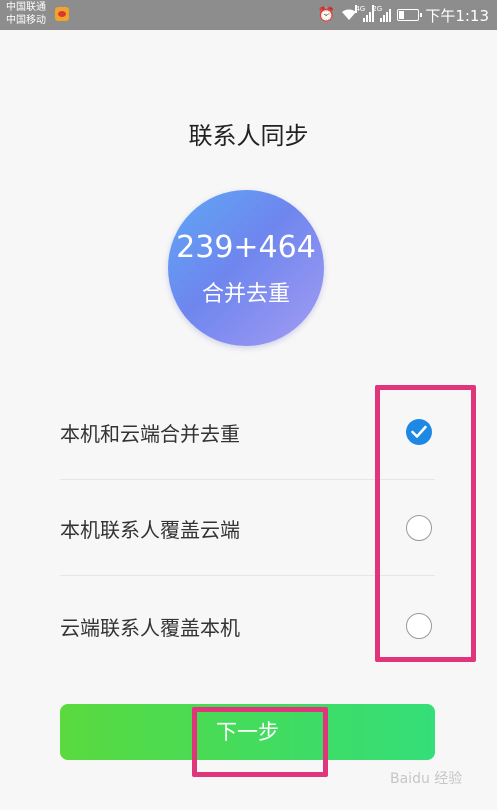 Image resolution: width=497 pixels, height=810 pixels. I want to click on page-title: 联系人同步, so click(248, 136).